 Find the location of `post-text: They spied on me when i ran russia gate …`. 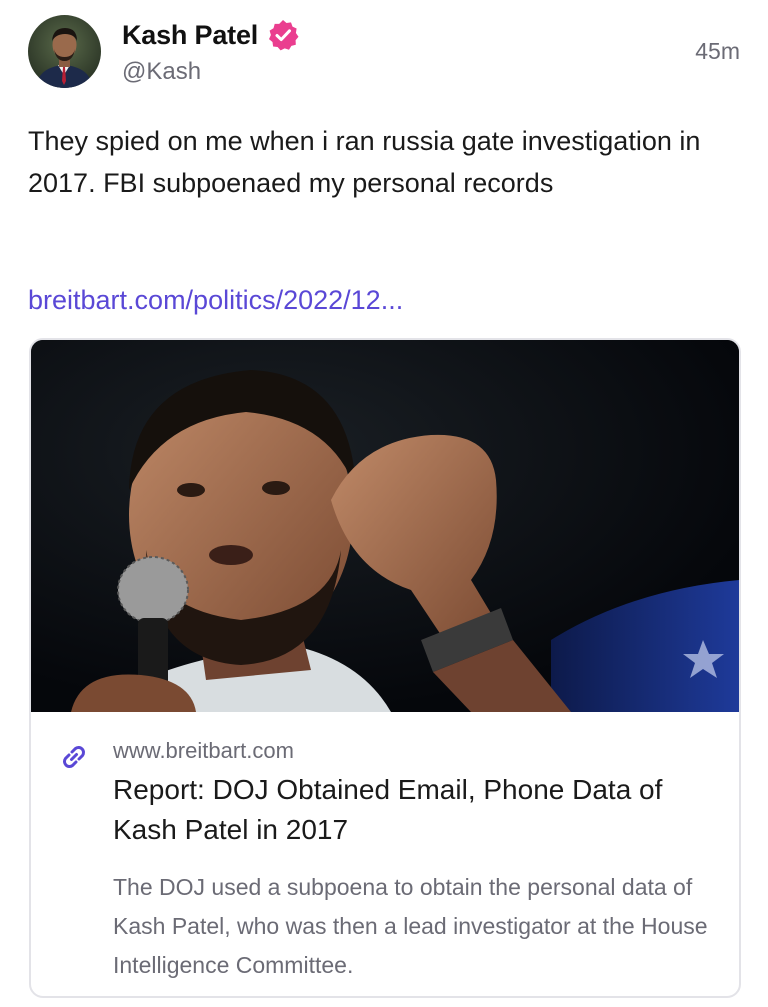

post-text: They spied on me when i ran russia gate … is located at coordinates (364, 162).